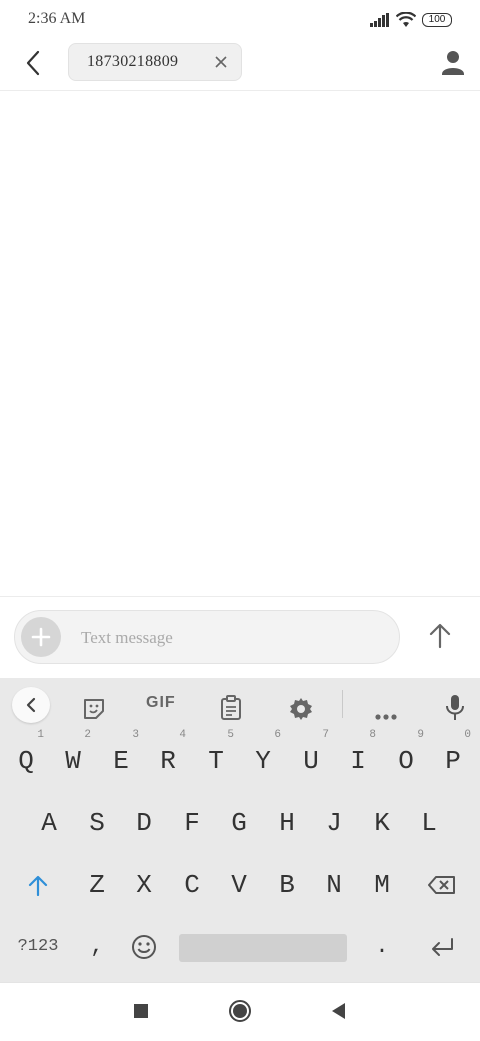 The width and height of the screenshot is (480, 1041). Describe the element at coordinates (467, 735) in the screenshot. I see `key-hint: 0` at that location.